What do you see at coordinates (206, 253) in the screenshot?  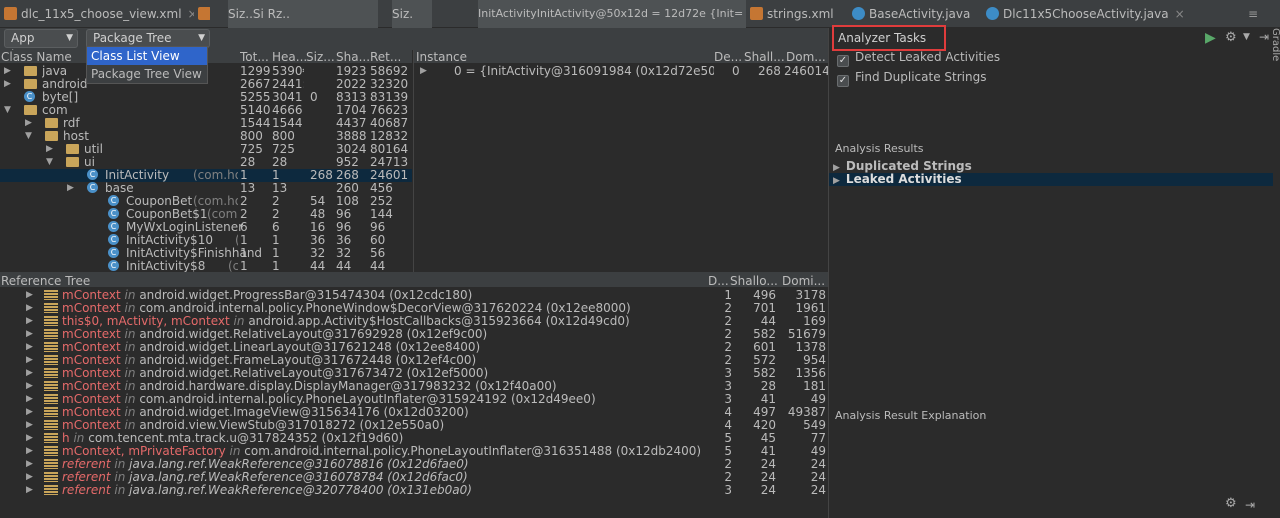 I see `class-row: C InitActivity$Finishhand 1 1 32 32 56` at bounding box center [206, 253].